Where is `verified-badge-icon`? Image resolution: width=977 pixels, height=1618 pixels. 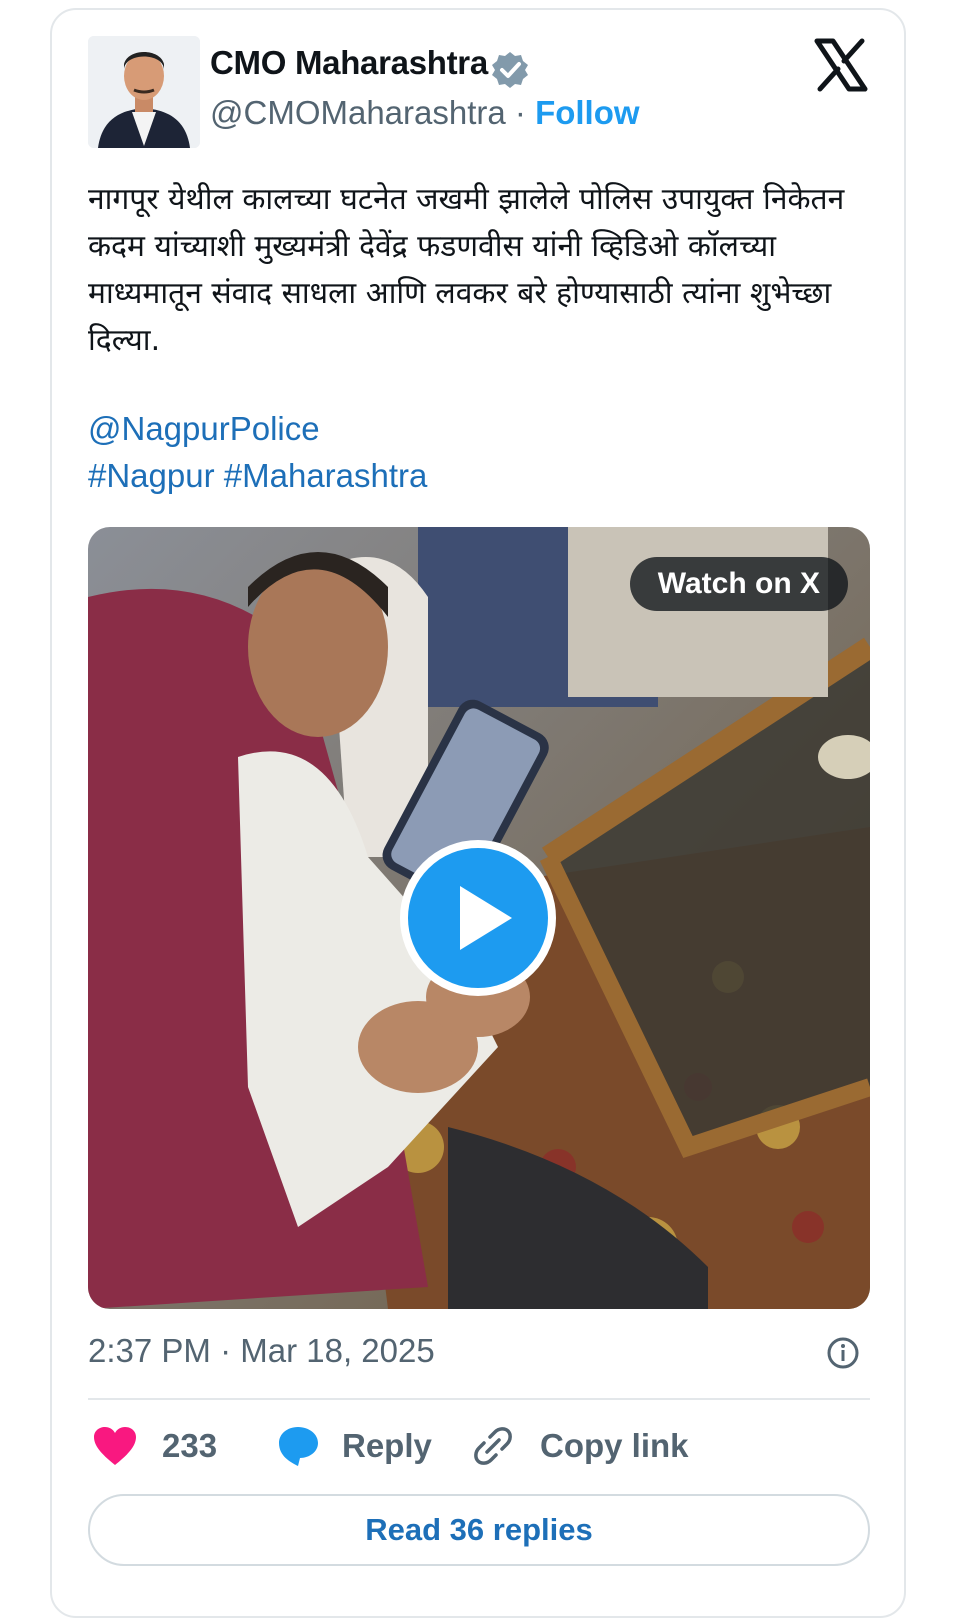 verified-badge-icon is located at coordinates (510, 70).